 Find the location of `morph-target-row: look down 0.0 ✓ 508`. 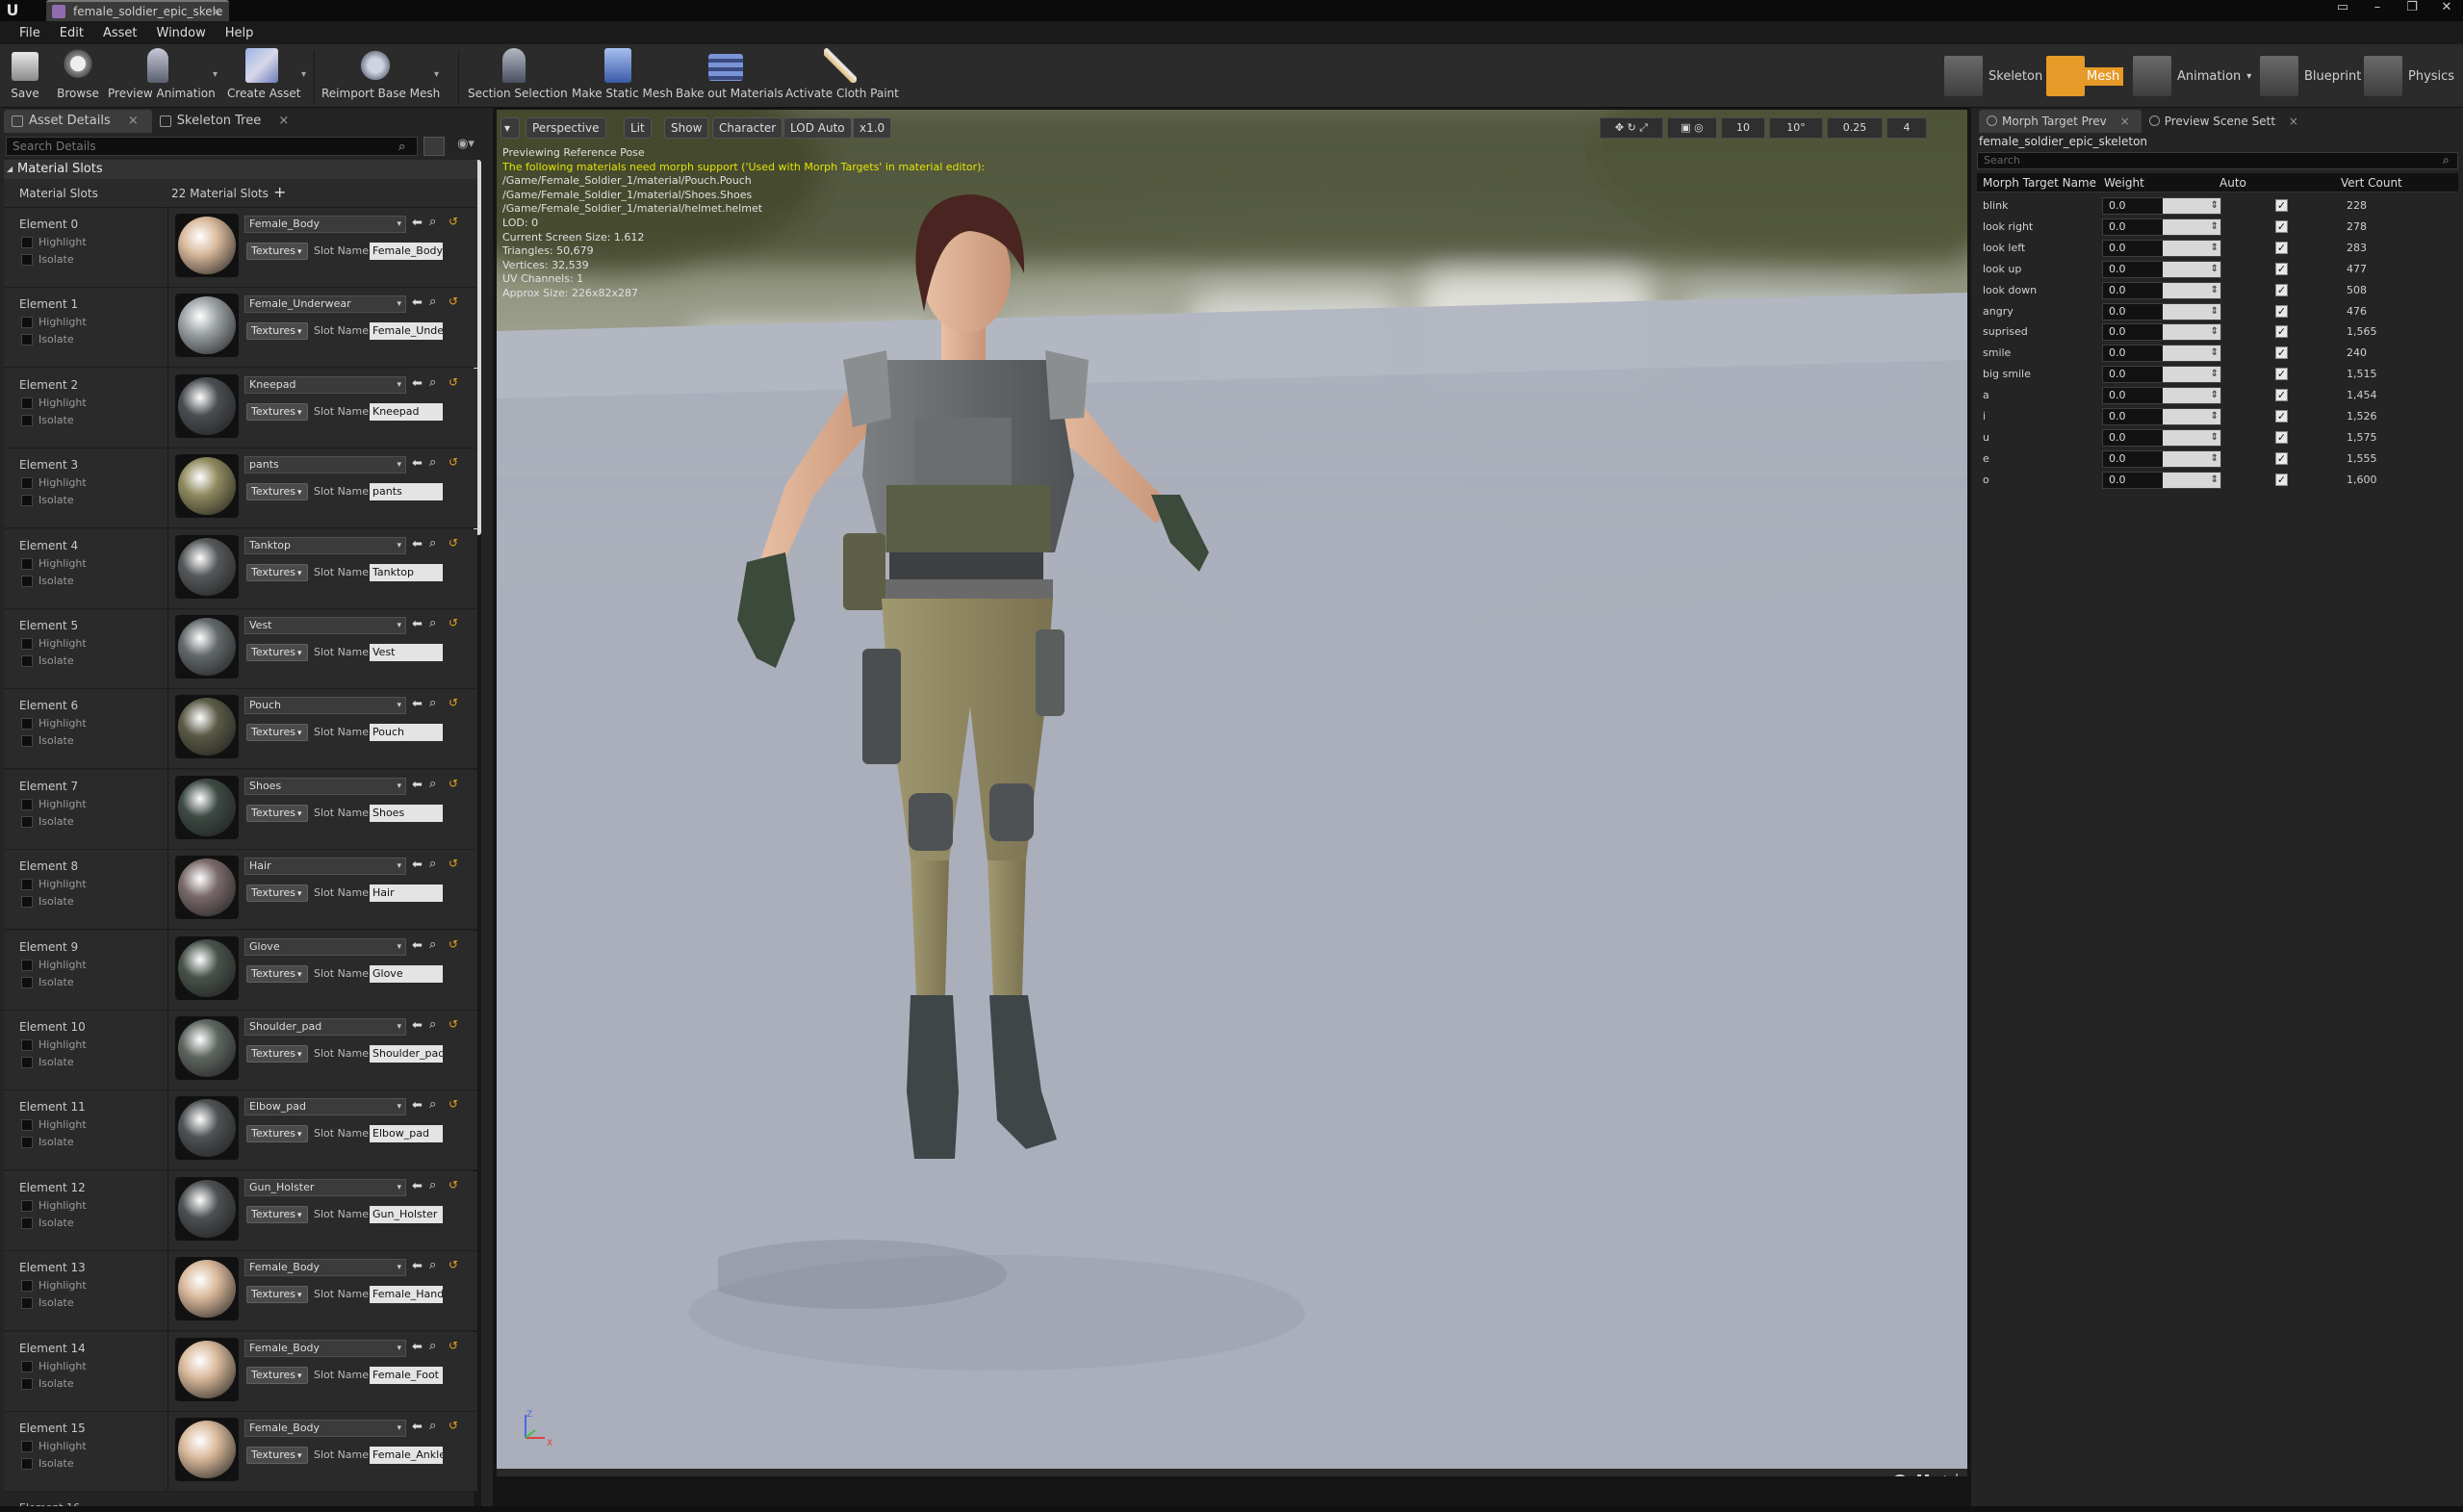

morph-target-row: look down 0.0 ✓ 508 is located at coordinates (2218, 290).